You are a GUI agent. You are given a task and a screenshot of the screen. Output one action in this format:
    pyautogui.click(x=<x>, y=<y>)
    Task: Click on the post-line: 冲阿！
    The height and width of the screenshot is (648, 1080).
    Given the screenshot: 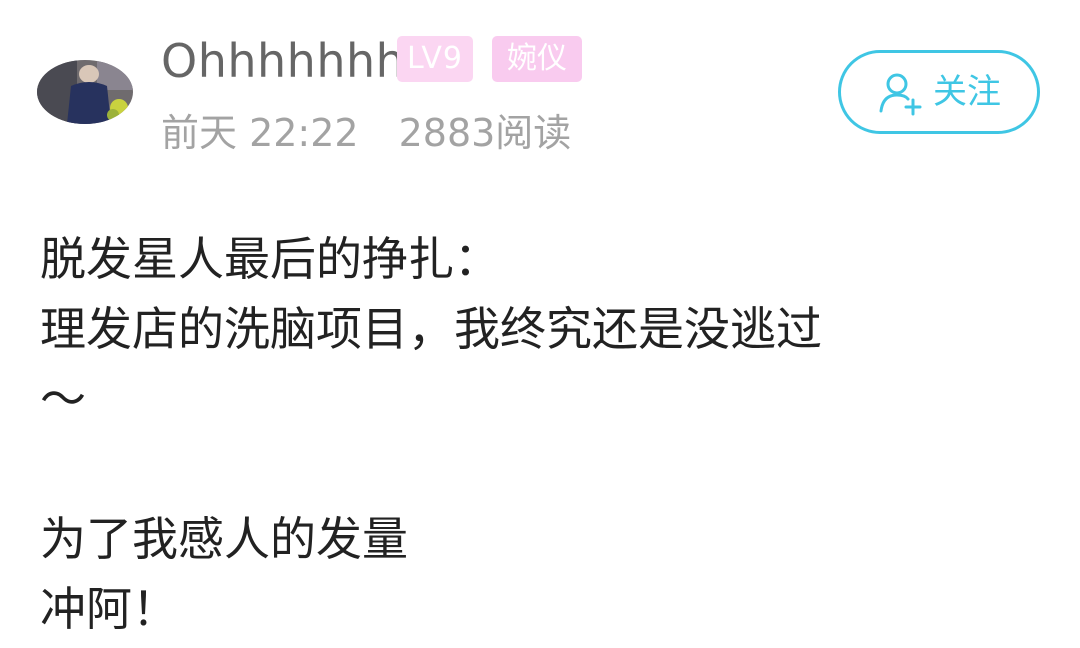 What is the action you would take?
    pyautogui.click(x=109, y=609)
    